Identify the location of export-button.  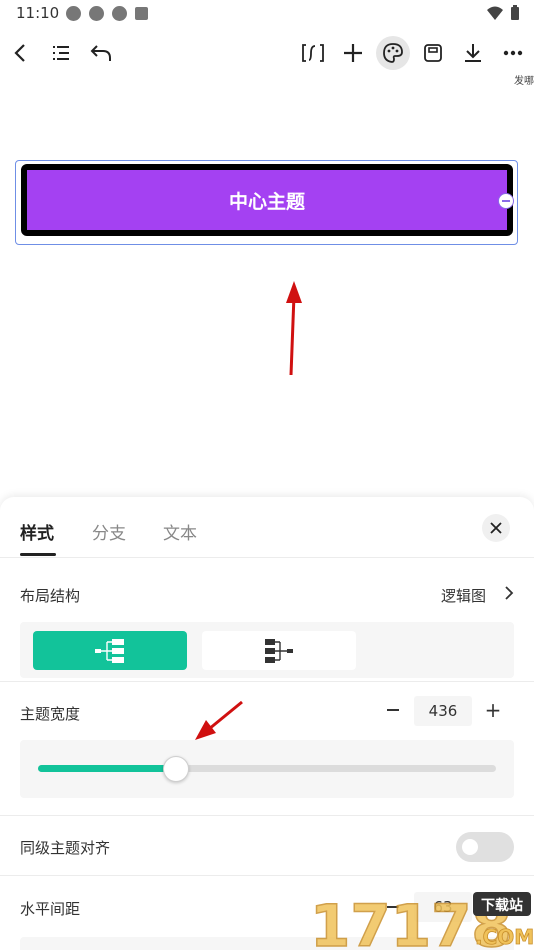
(473, 53).